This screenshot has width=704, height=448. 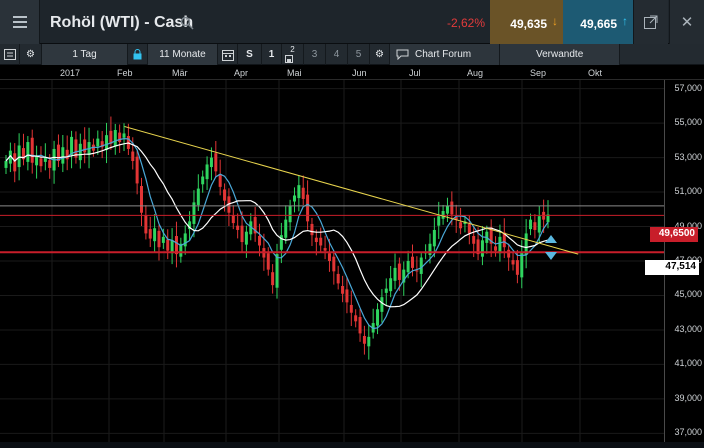 I want to click on daily-change: -2,62%, so click(x=465, y=23).